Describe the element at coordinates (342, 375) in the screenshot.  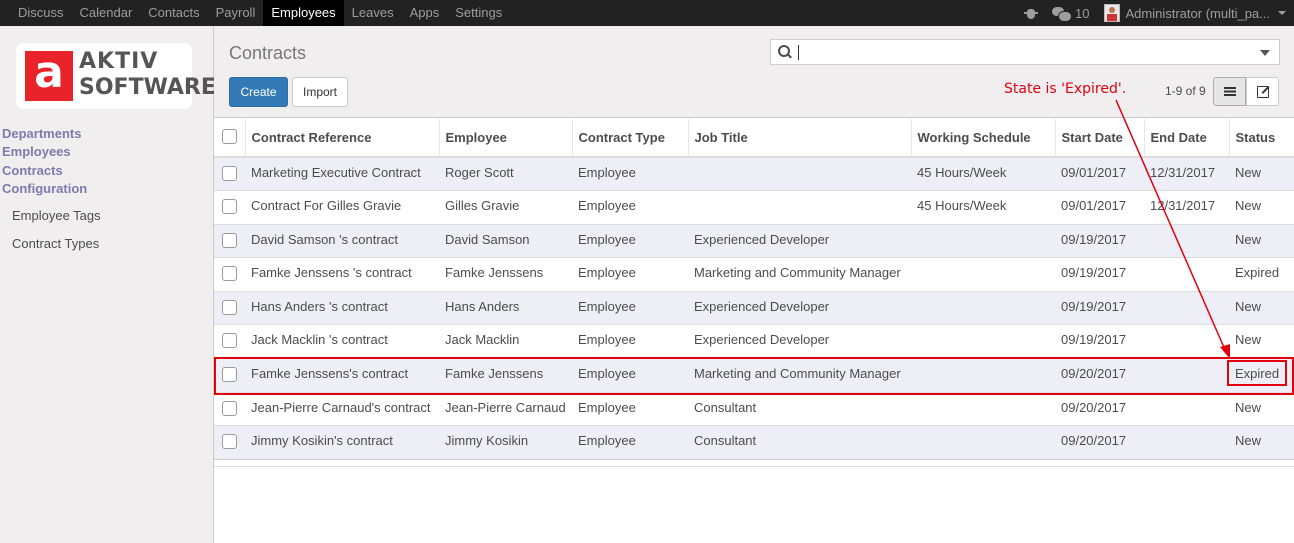
I see `table-cell: Famke Jenssens's contract` at that location.